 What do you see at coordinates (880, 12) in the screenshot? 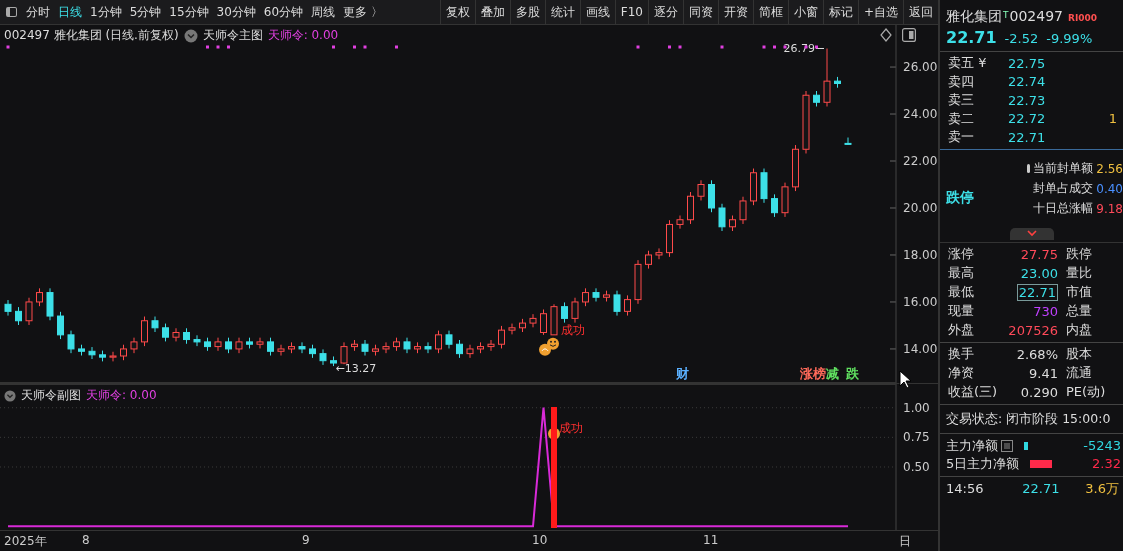
I see `toolbar-button: +自选` at bounding box center [880, 12].